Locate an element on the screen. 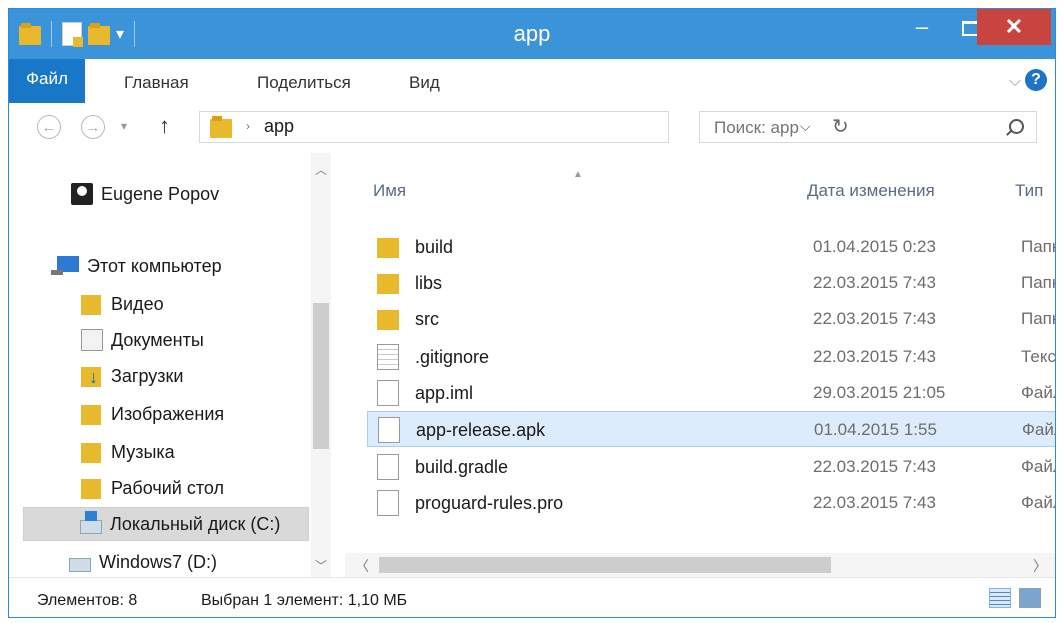 This screenshot has width=1064, height=623. nav-item-label: Windows7 (D:) is located at coordinates (158, 561).